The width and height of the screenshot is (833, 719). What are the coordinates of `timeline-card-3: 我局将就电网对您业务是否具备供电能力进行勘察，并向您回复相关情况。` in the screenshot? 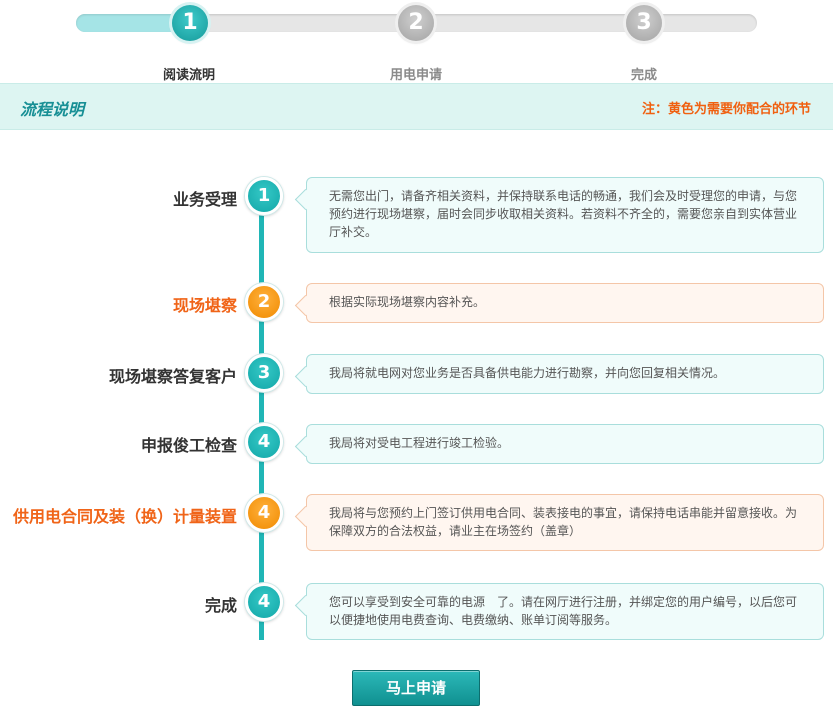 It's located at (565, 374).